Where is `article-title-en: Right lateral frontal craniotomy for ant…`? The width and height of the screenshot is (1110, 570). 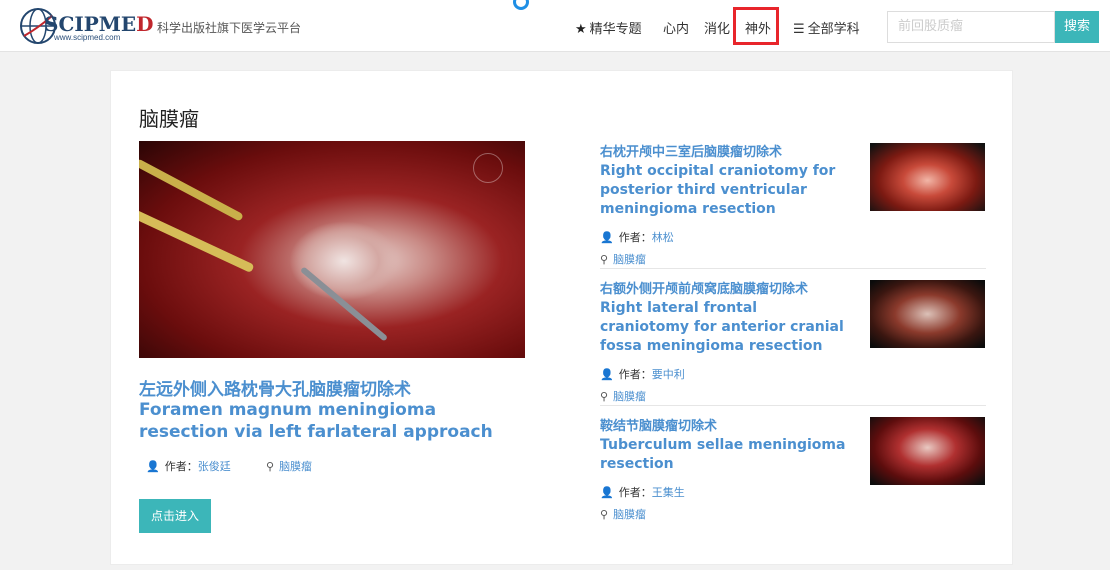 article-title-en: Right lateral frontal craniotomy for ant… is located at coordinates (725, 327).